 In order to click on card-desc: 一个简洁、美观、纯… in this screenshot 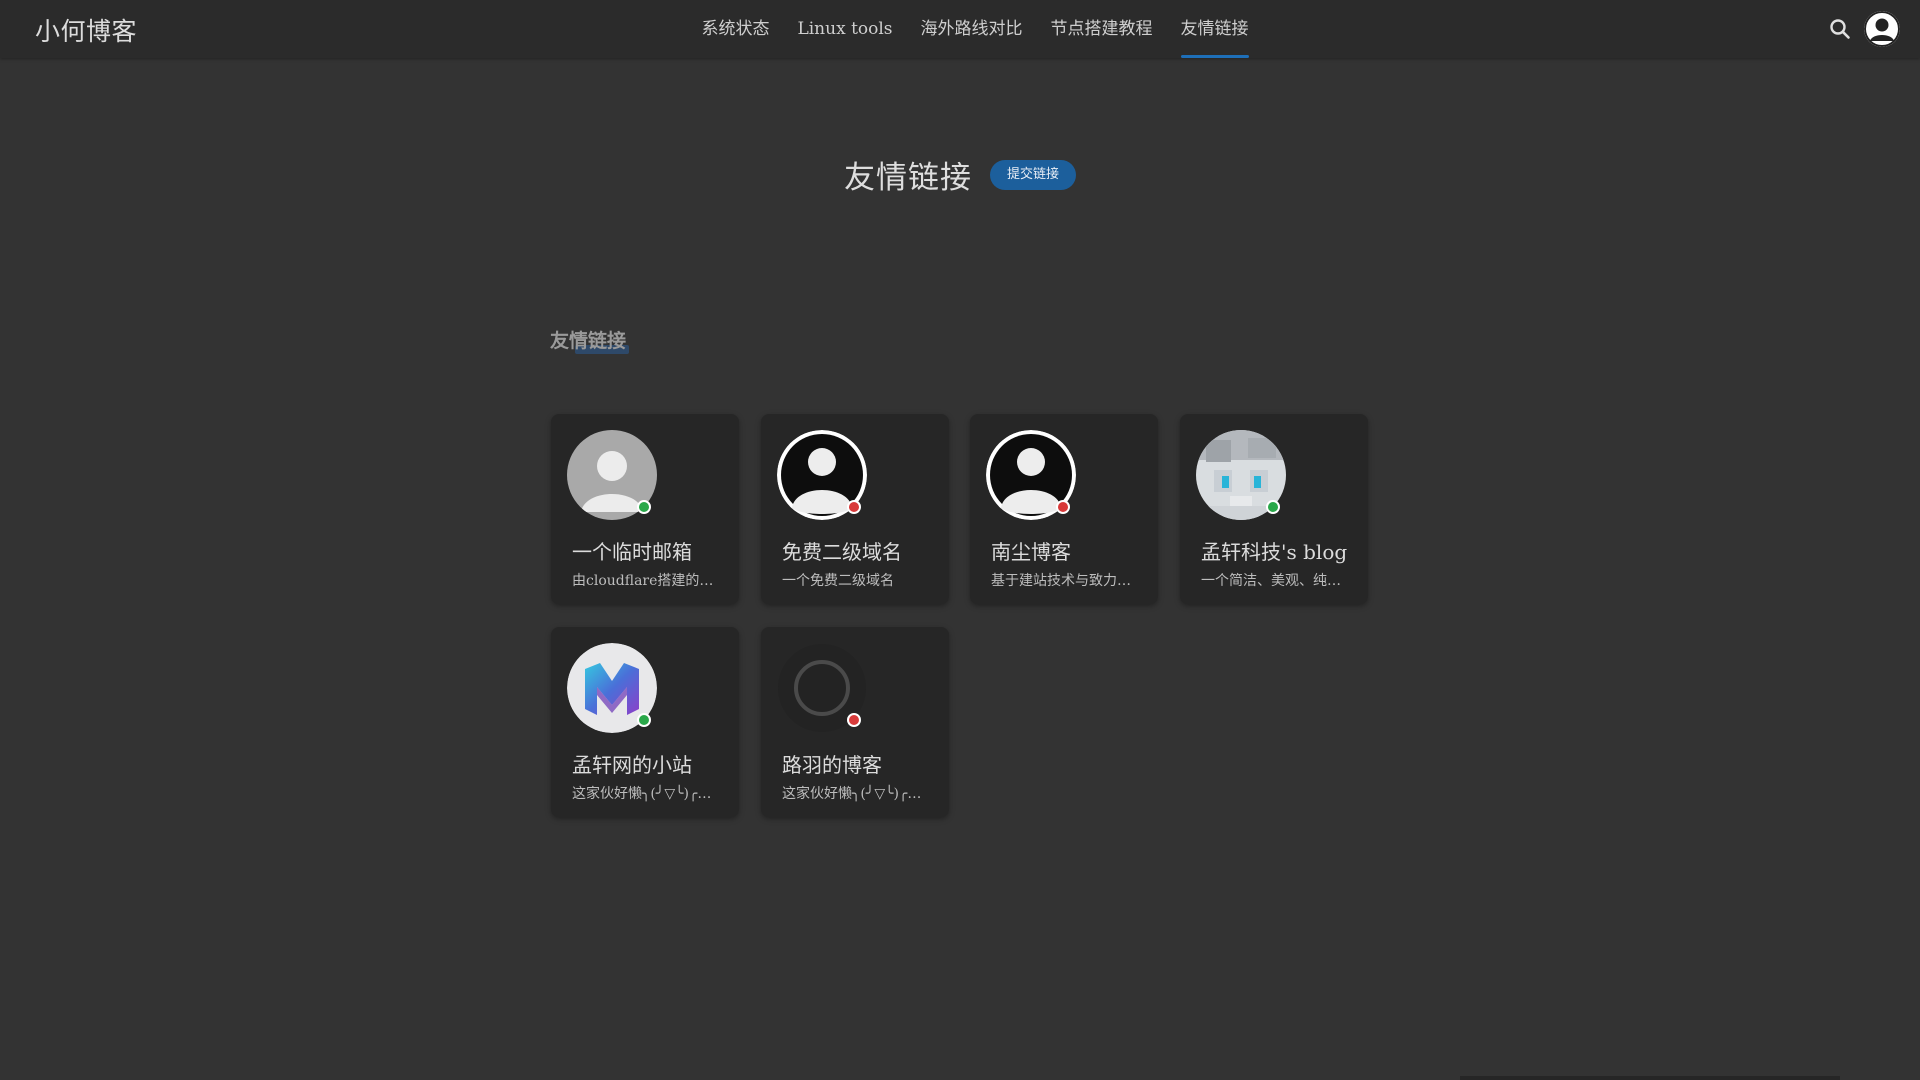, I will do `click(1271, 581)`.